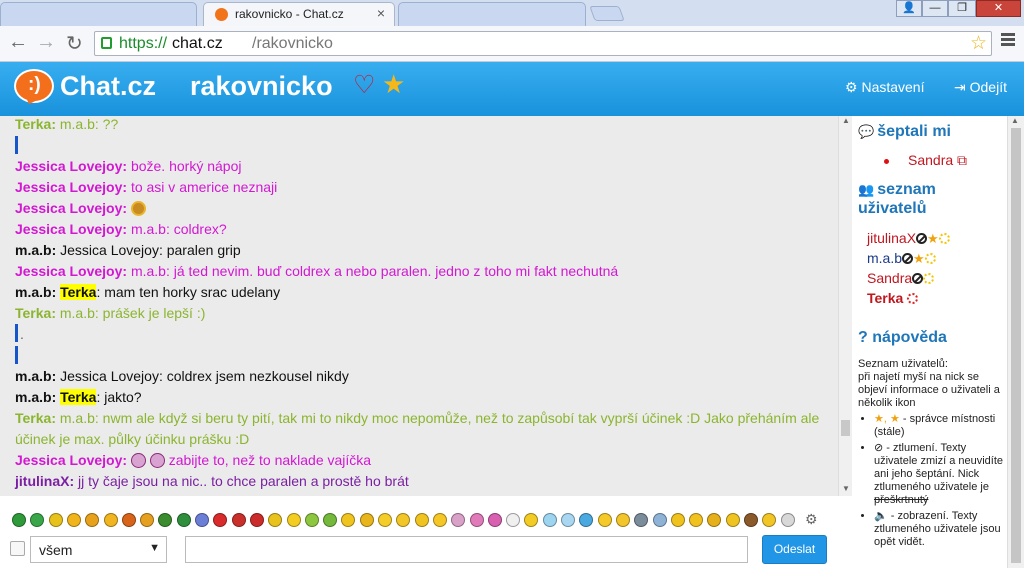 The height and width of the screenshot is (568, 1024). I want to click on message-scrollbar: ▲ ▼, so click(845, 306).